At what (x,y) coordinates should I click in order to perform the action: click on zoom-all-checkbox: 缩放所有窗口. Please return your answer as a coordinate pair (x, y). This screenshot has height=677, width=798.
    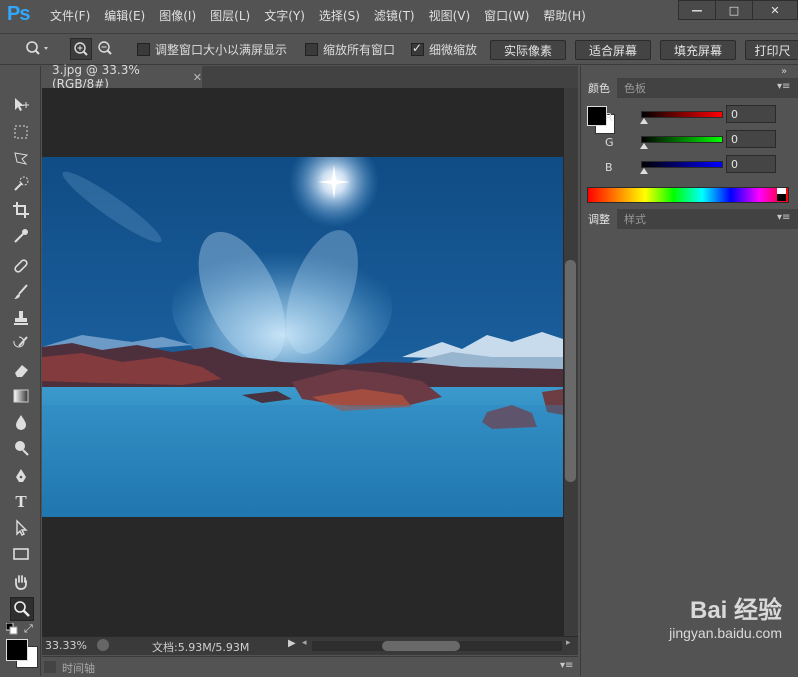
    Looking at the image, I should click on (350, 49).